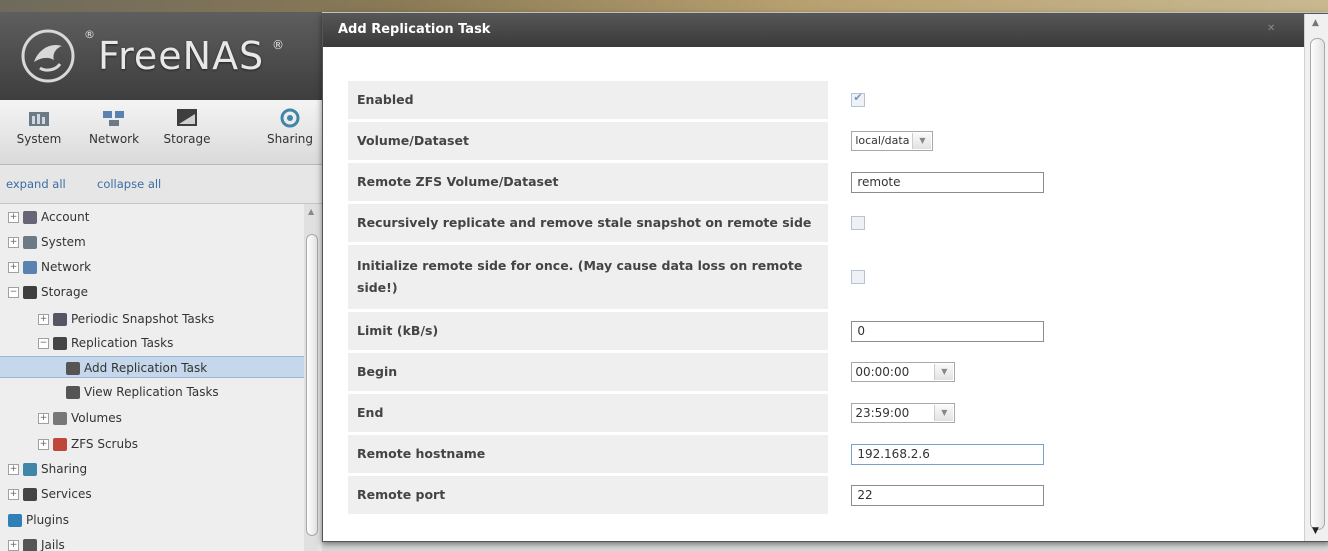 The height and width of the screenshot is (551, 1328). I want to click on field-label: Limit (kB/s), so click(588, 331).